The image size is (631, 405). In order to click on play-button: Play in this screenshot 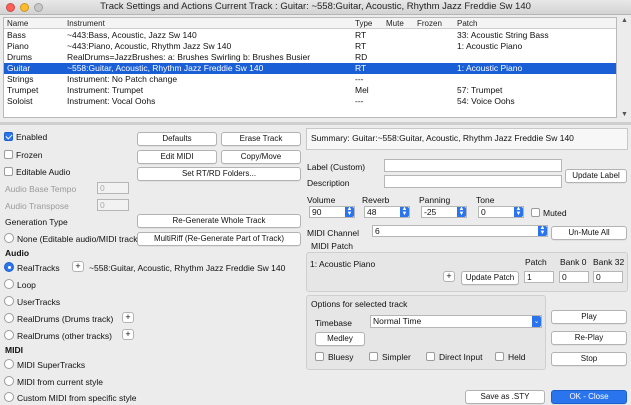, I will do `click(589, 317)`.